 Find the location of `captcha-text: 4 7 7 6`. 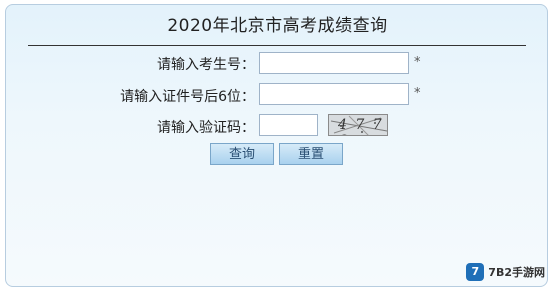

captcha-text: 4 7 7 6 is located at coordinates (361, 126).